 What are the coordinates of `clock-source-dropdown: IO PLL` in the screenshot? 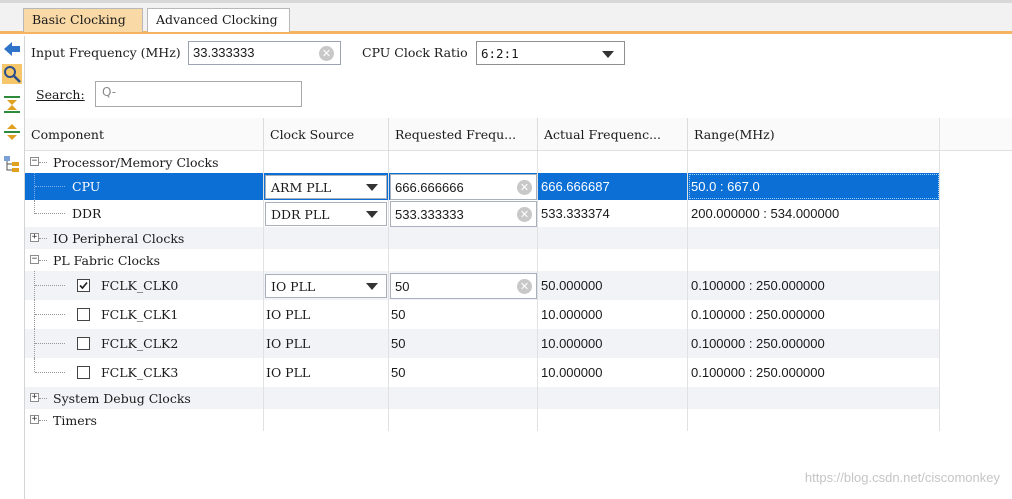 It's located at (326, 286).